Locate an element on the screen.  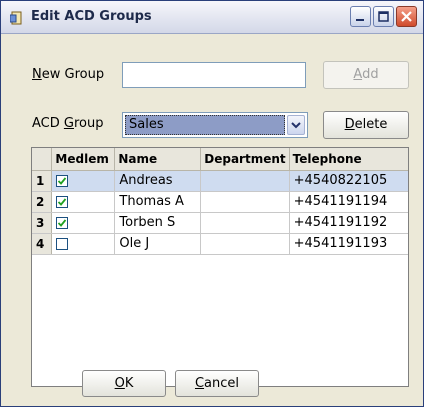
maximize-icon is located at coordinates (383, 16).